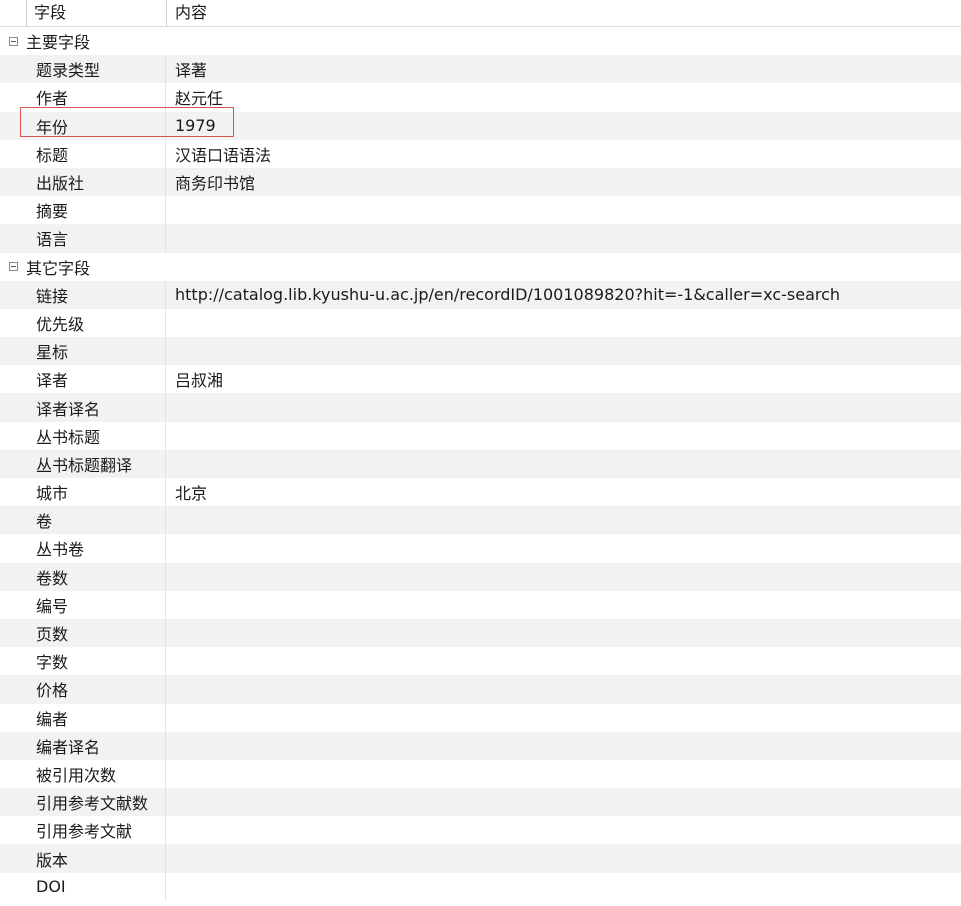  I want to click on field-row: 优先级, so click(480, 323).